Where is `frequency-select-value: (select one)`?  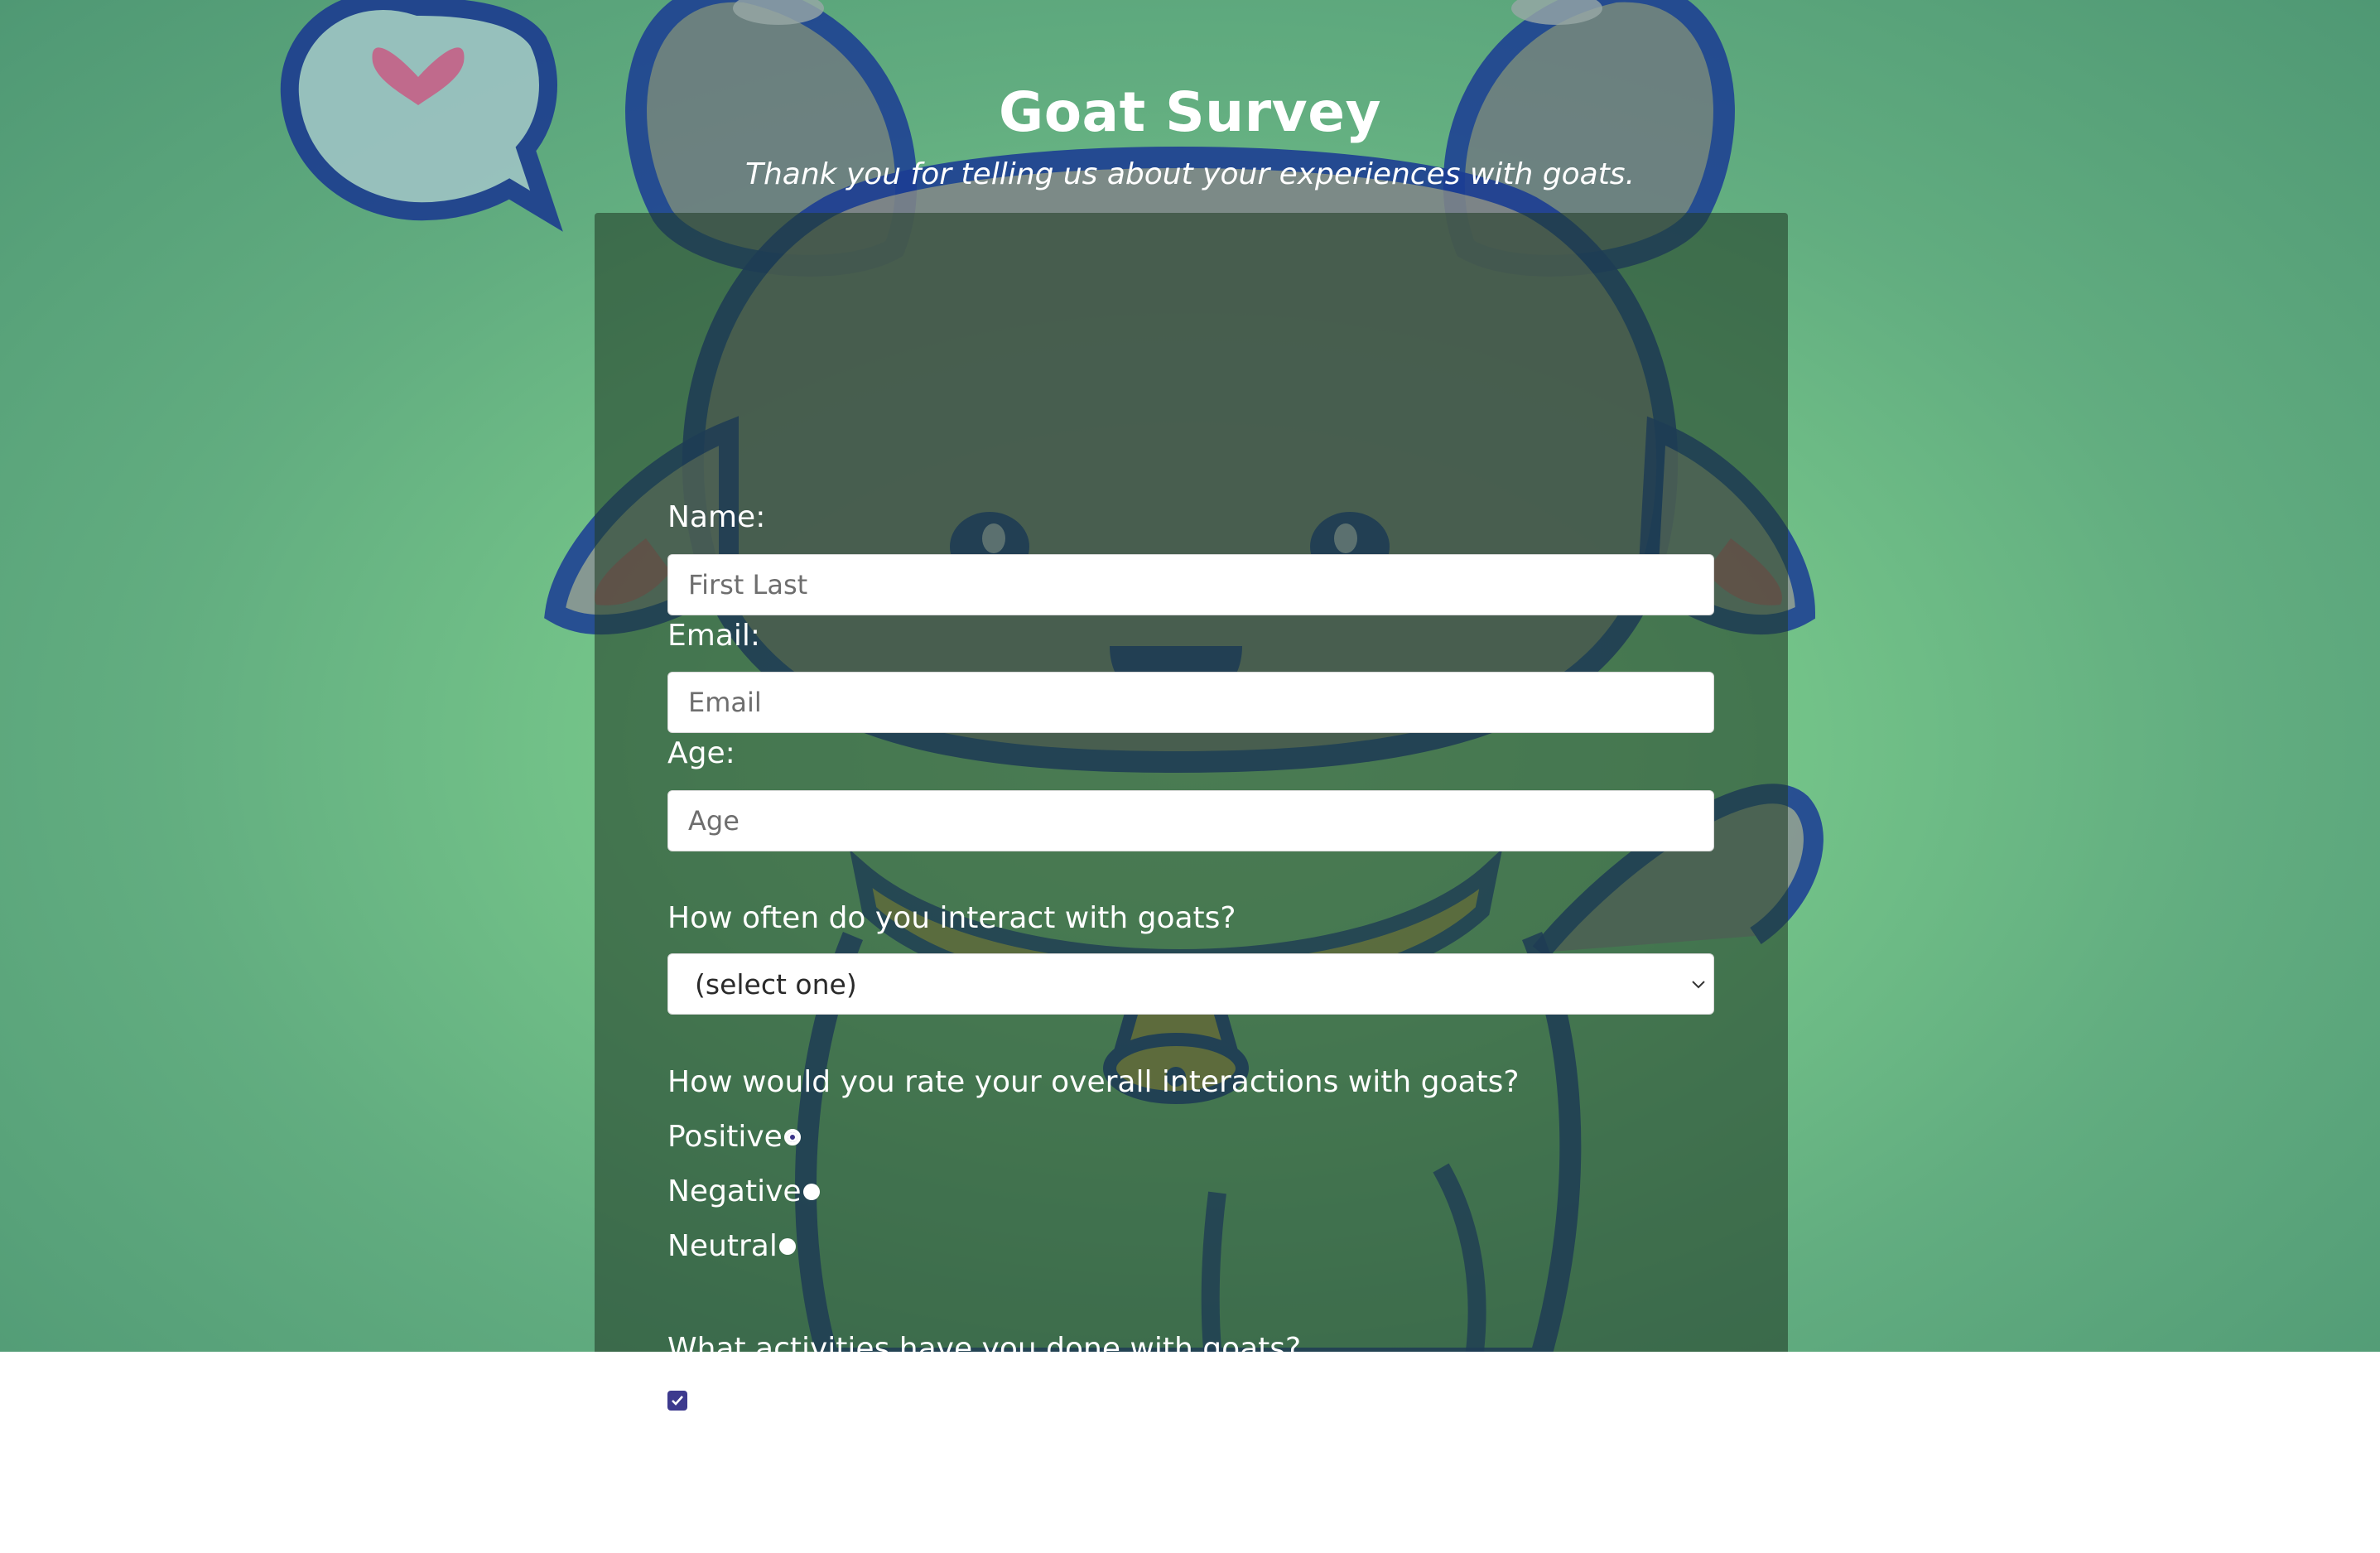 frequency-select-value: (select one) is located at coordinates (776, 985).